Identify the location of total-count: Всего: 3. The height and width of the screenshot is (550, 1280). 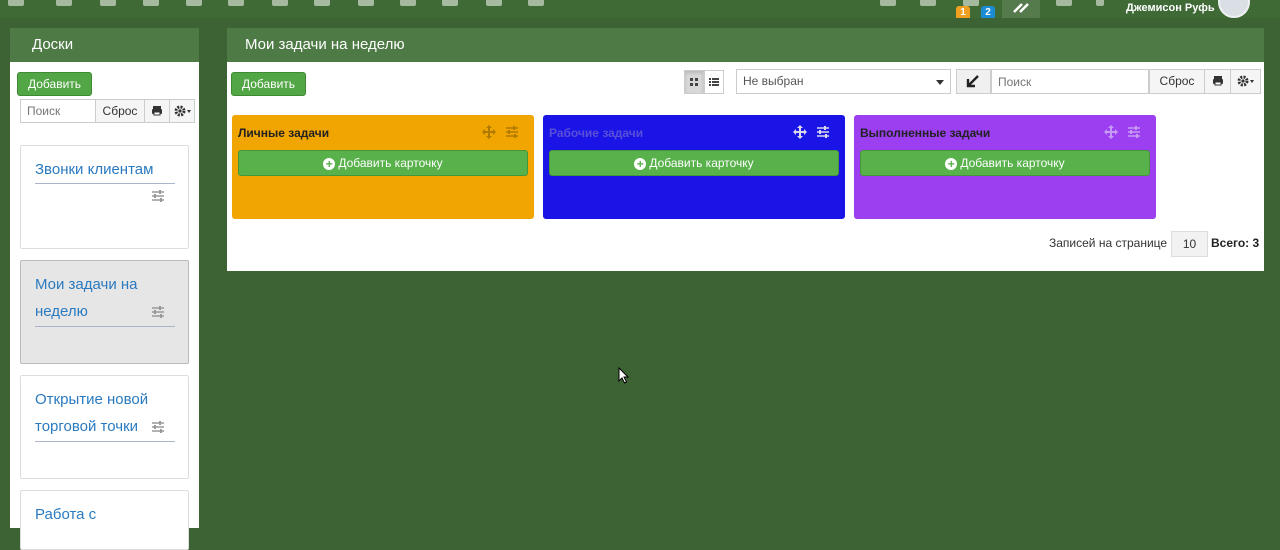
(1235, 243).